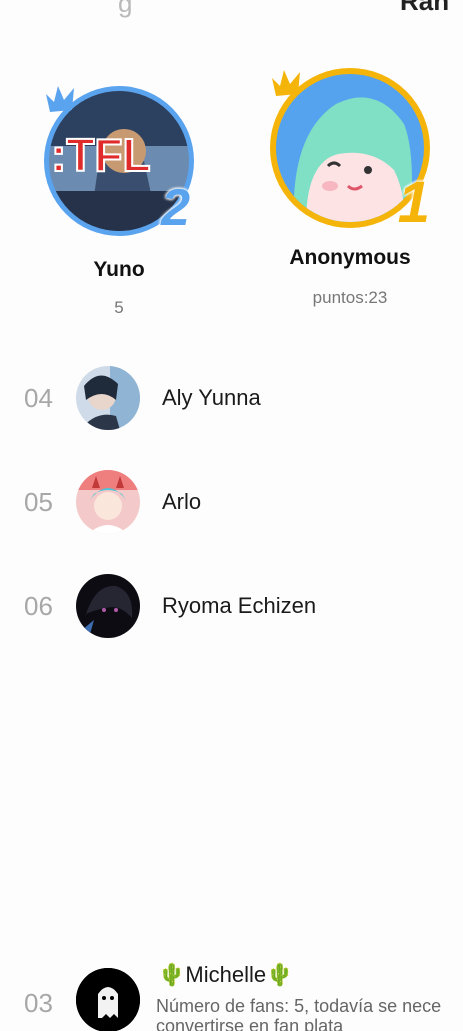 The height and width of the screenshot is (1031, 463). Describe the element at coordinates (182, 501) in the screenshot. I see `row-name: Arlo` at that location.